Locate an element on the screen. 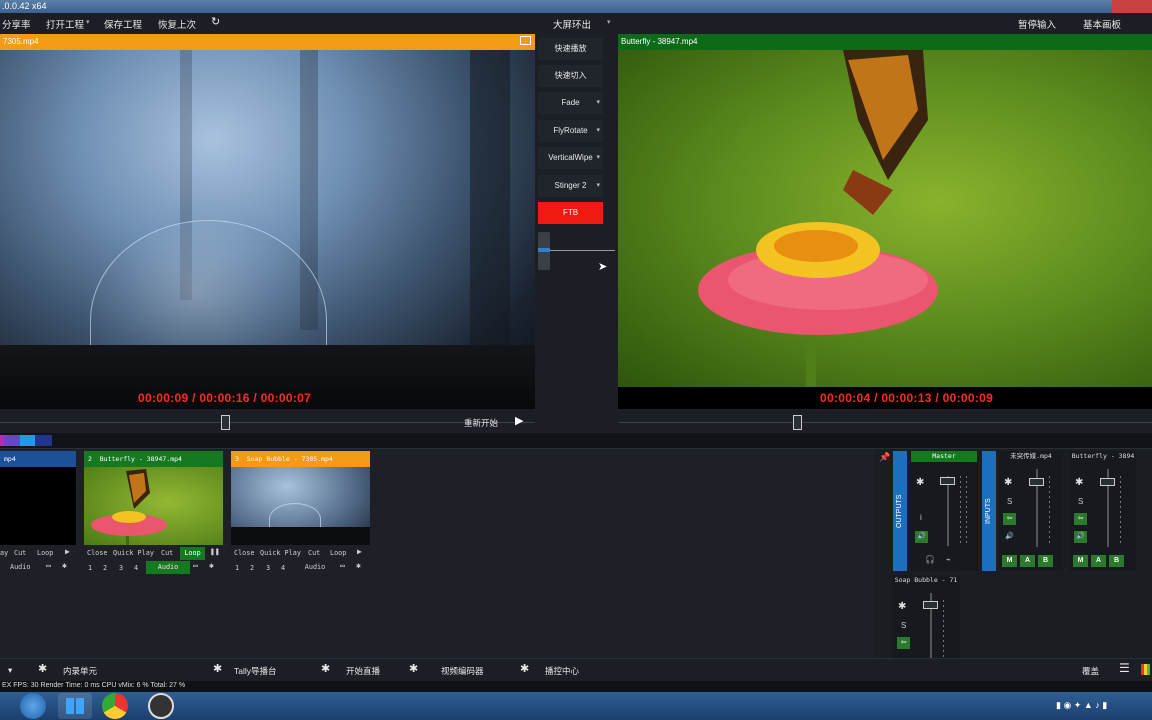 The width and height of the screenshot is (1152, 720). quick-cut-button: 快速切入 is located at coordinates (570, 76).